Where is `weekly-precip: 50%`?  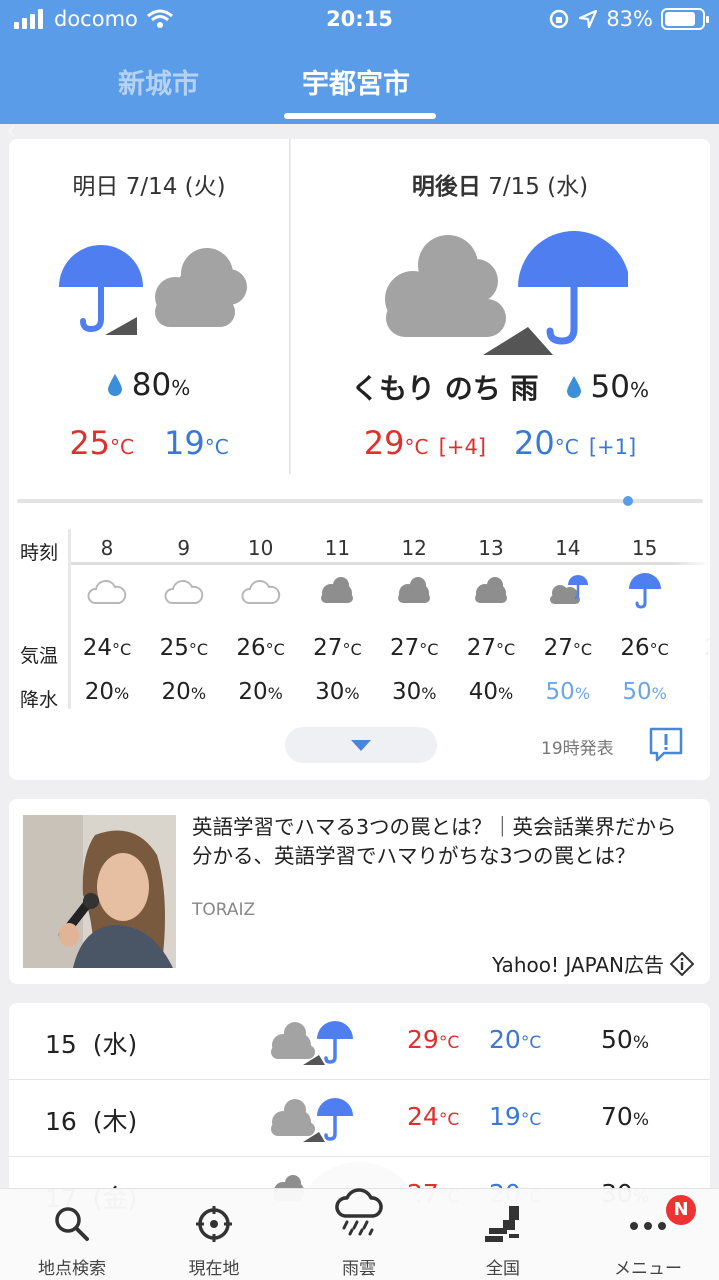 weekly-precip: 50% is located at coordinates (625, 1039).